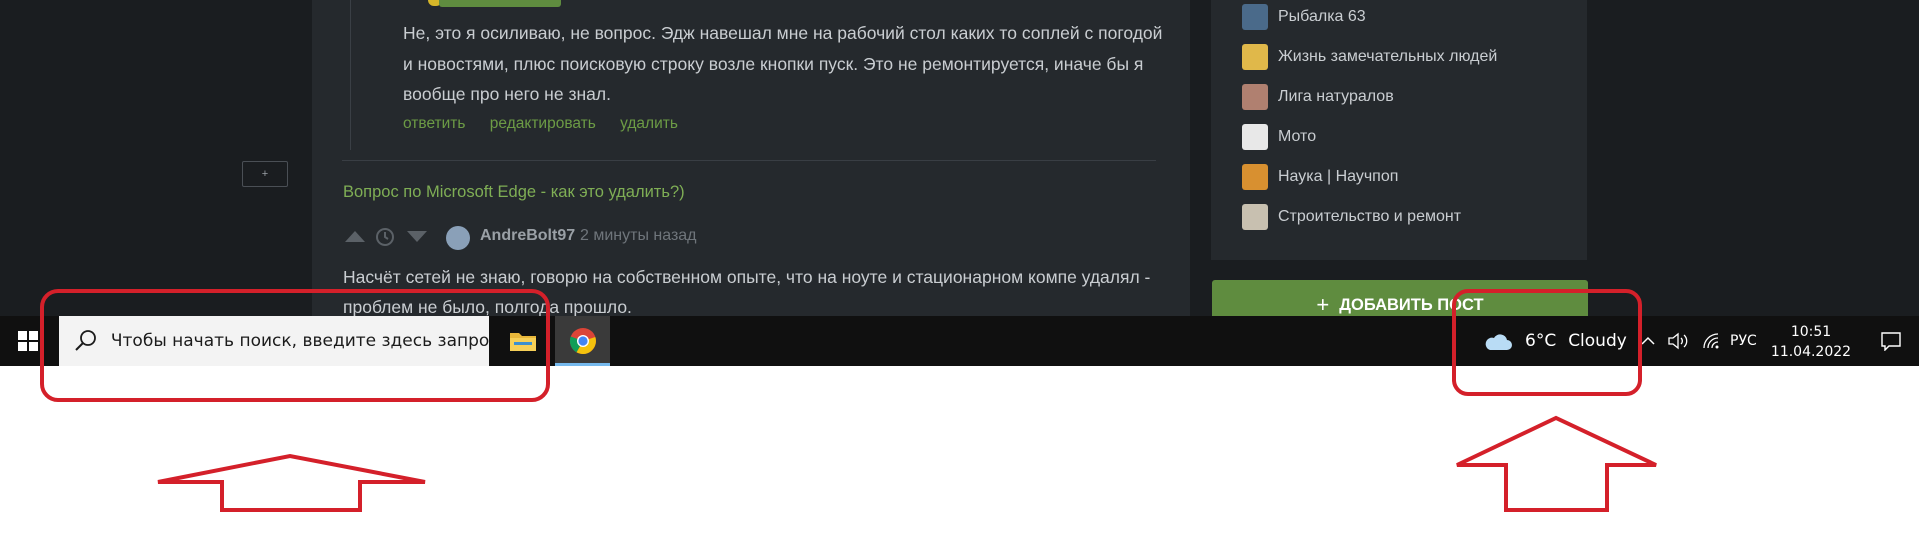 The width and height of the screenshot is (1919, 538). I want to click on reply-actions: ответить редактировать удалить, so click(550, 124).